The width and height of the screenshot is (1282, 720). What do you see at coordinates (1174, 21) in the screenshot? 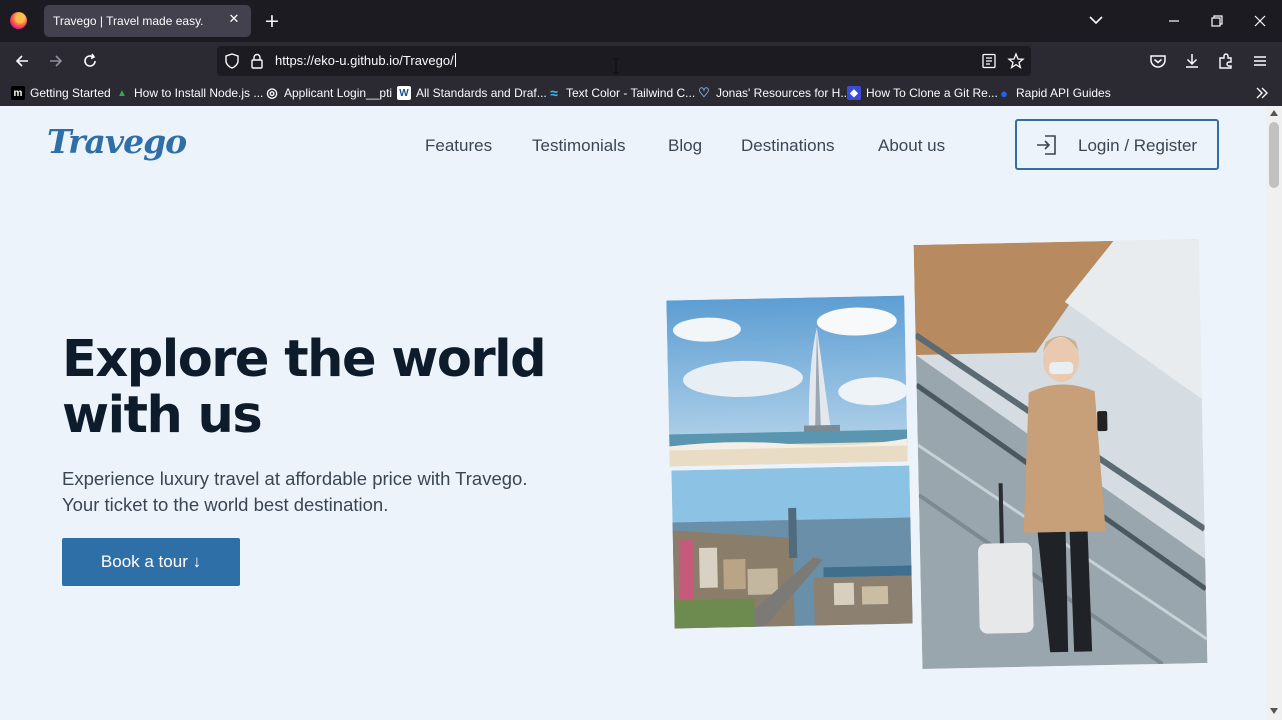
I see `minimize-icon` at bounding box center [1174, 21].